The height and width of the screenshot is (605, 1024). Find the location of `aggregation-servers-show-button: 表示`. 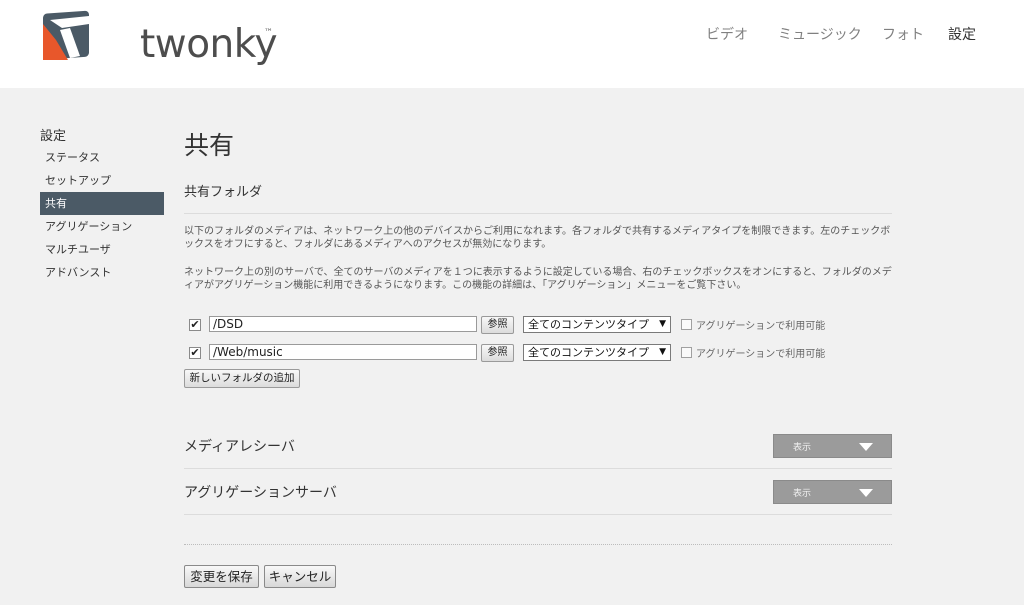

aggregation-servers-show-button: 表示 is located at coordinates (832, 492).